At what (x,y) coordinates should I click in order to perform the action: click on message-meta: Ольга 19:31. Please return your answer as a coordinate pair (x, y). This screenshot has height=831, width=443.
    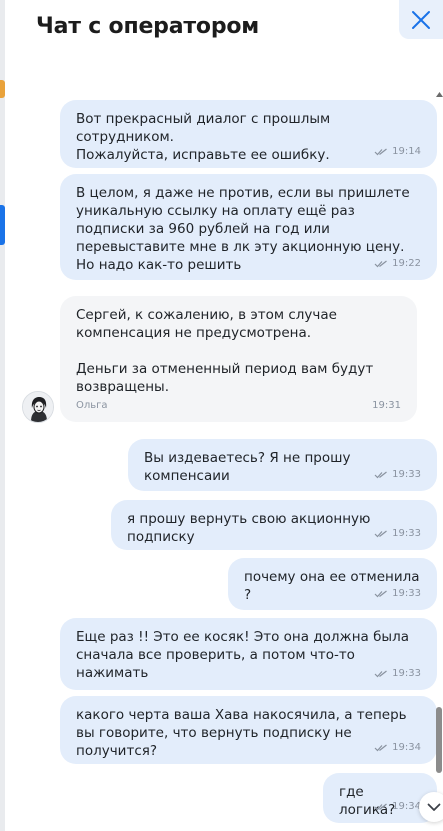
    Looking at the image, I should click on (238, 406).